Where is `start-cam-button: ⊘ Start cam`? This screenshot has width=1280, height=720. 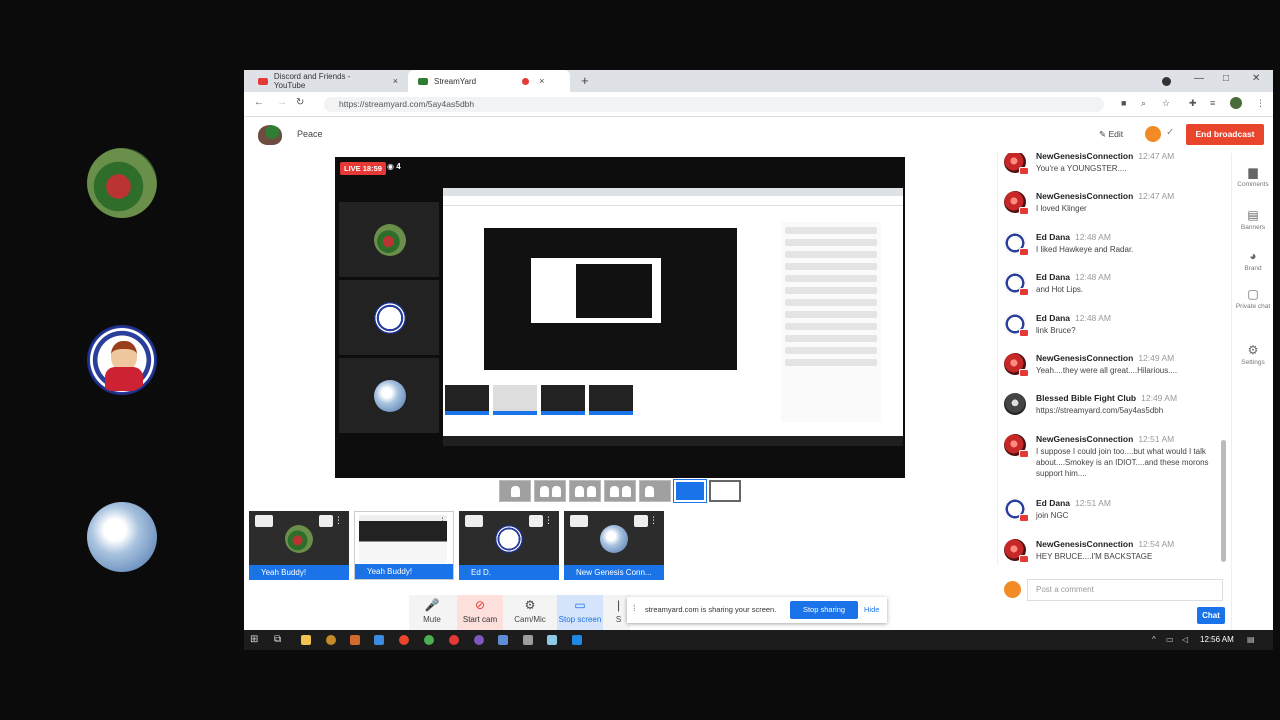 start-cam-button: ⊘ Start cam is located at coordinates (480, 612).